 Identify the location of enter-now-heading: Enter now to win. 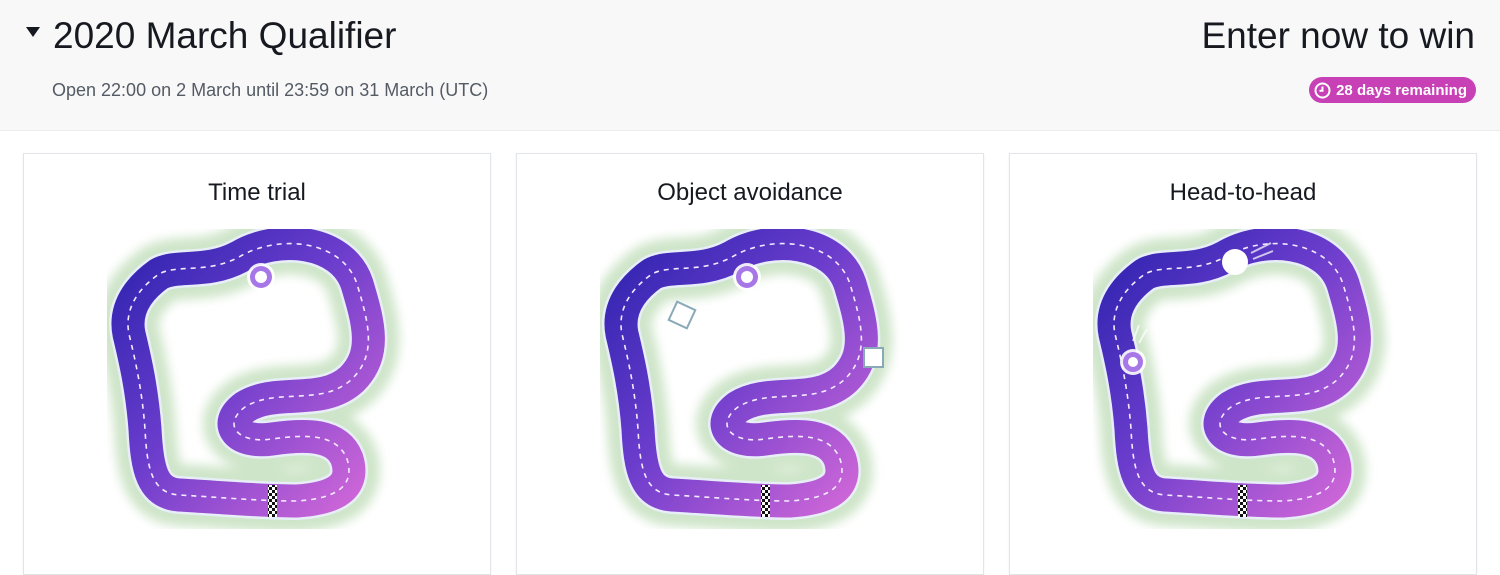
(1338, 35).